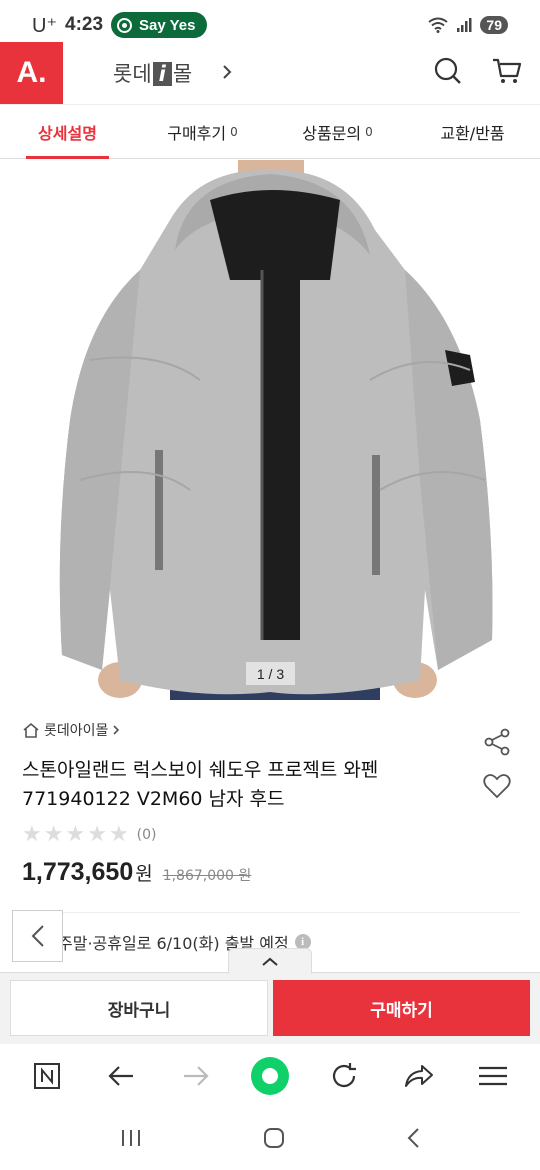 The image size is (540, 1170). What do you see at coordinates (401, 1008) in the screenshot?
I see `buy-now-button: 구매하기` at bounding box center [401, 1008].